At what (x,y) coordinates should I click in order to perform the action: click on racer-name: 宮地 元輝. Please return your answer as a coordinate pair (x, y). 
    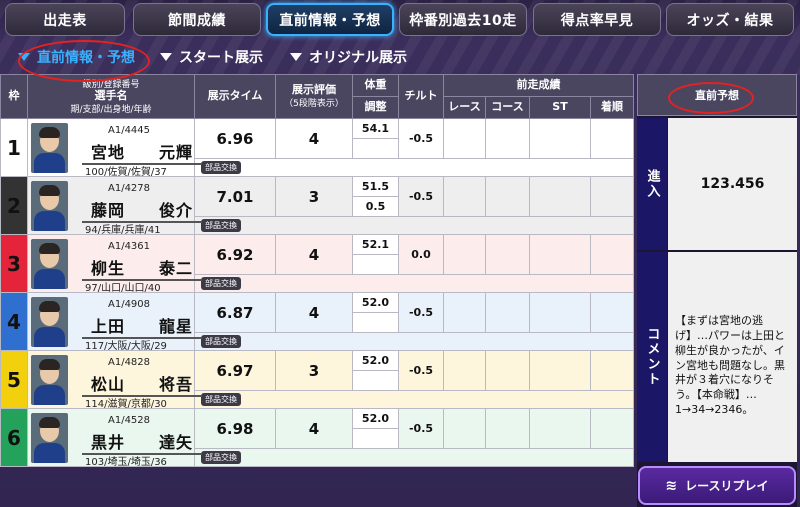
    Looking at the image, I should click on (142, 152).